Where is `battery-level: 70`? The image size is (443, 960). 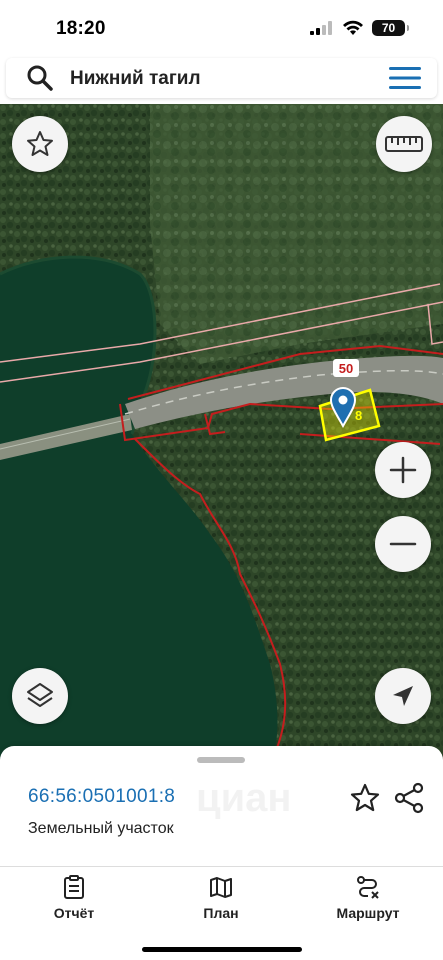
battery-level: 70 is located at coordinates (388, 28).